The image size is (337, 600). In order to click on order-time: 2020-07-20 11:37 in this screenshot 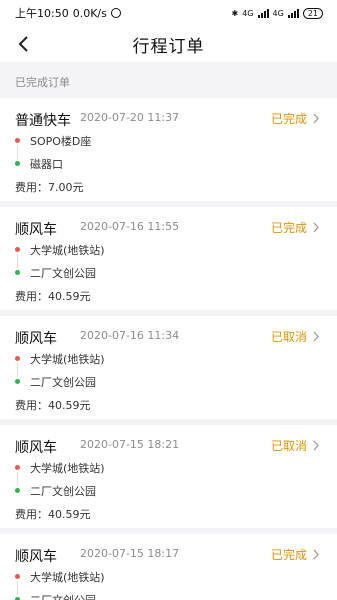, I will do `click(130, 117)`.